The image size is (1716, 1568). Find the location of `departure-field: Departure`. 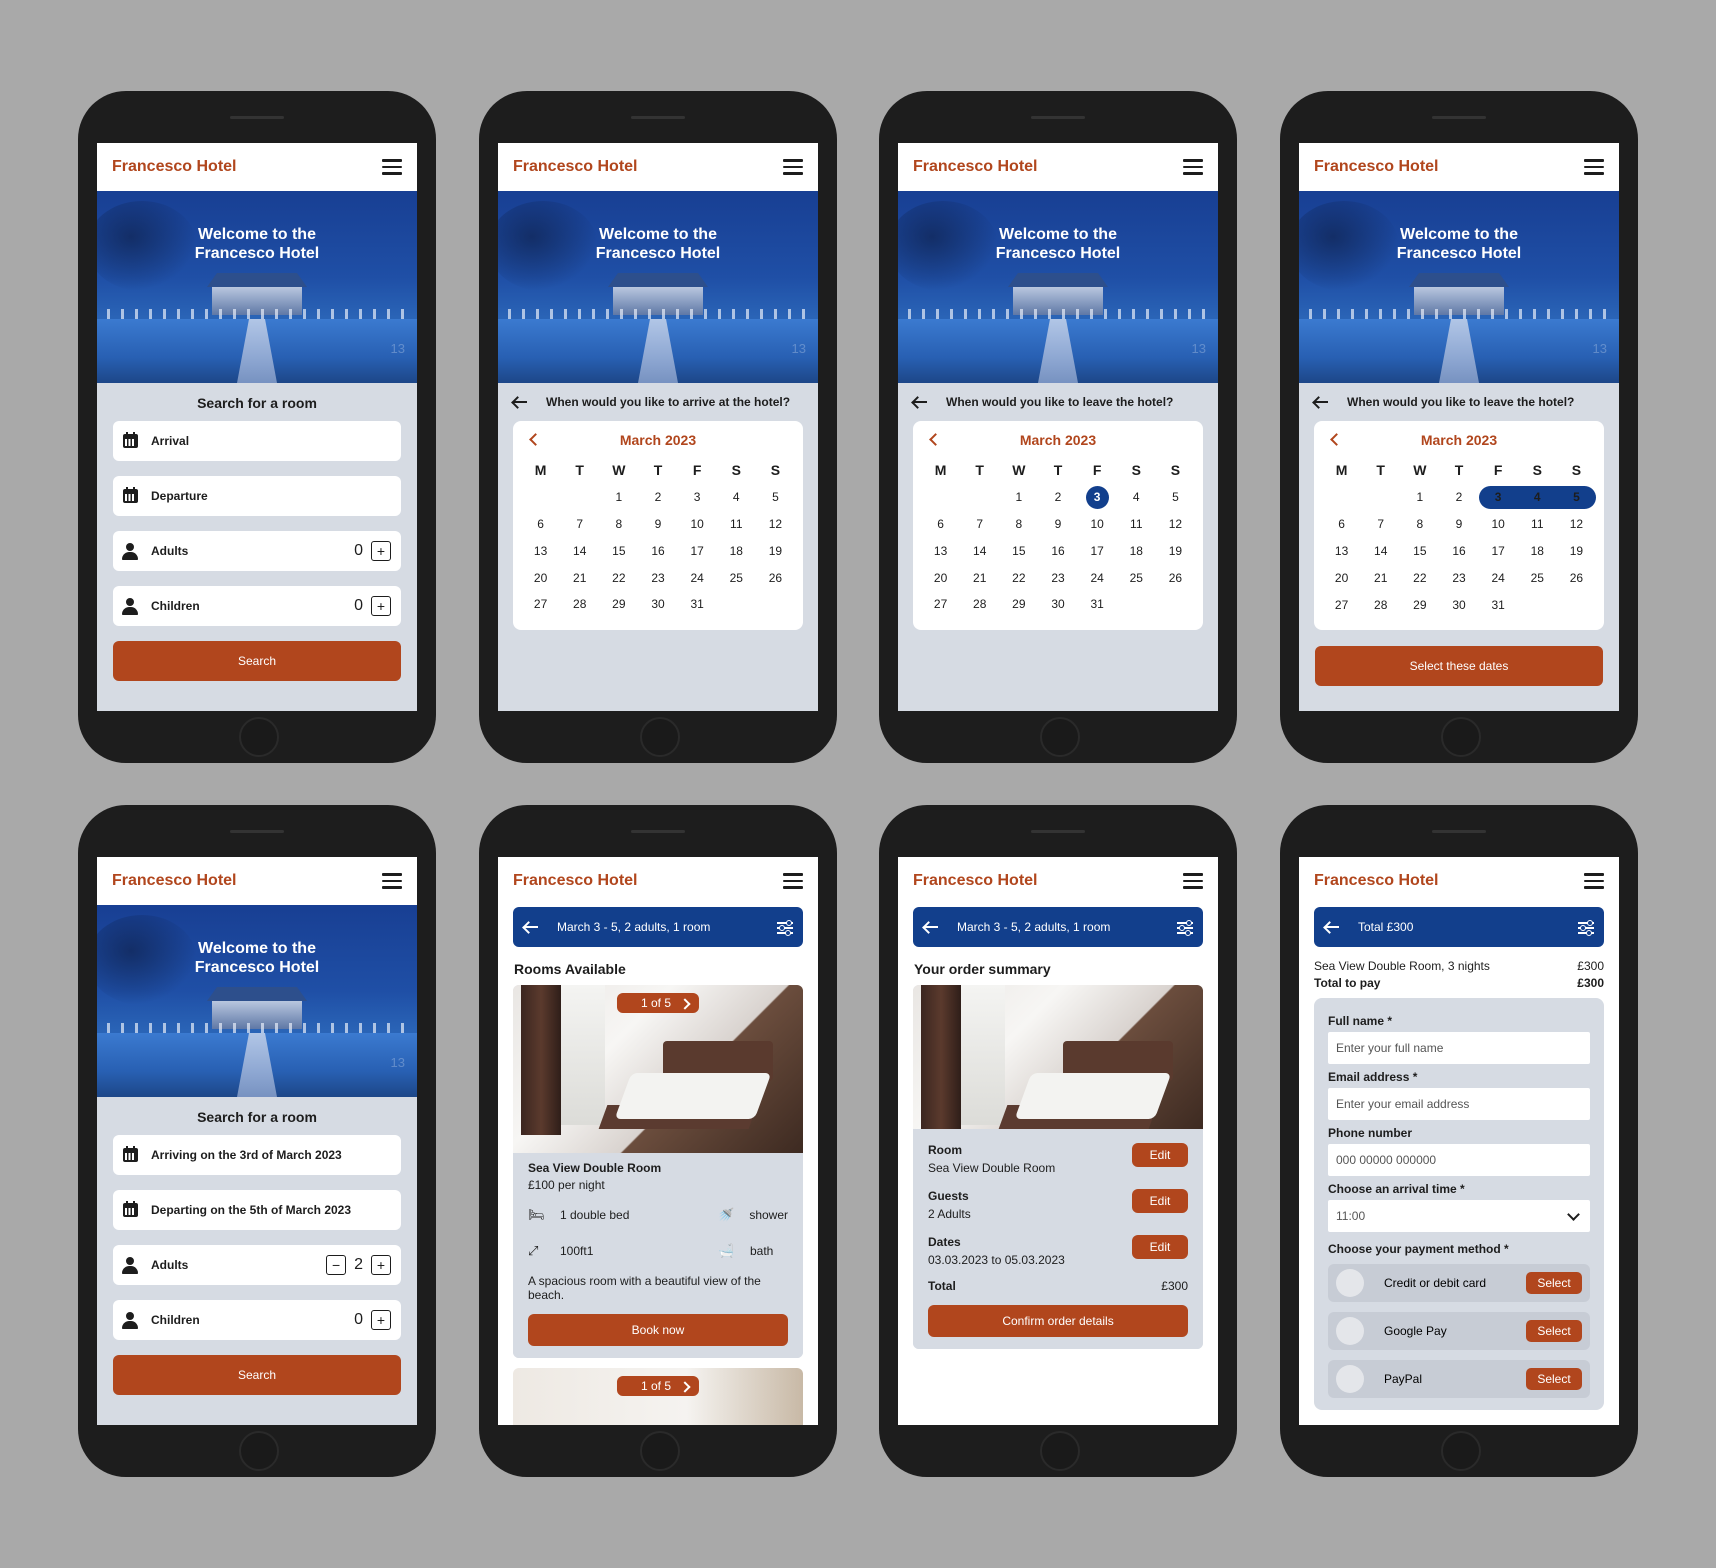

departure-field: Departure is located at coordinates (257, 496).